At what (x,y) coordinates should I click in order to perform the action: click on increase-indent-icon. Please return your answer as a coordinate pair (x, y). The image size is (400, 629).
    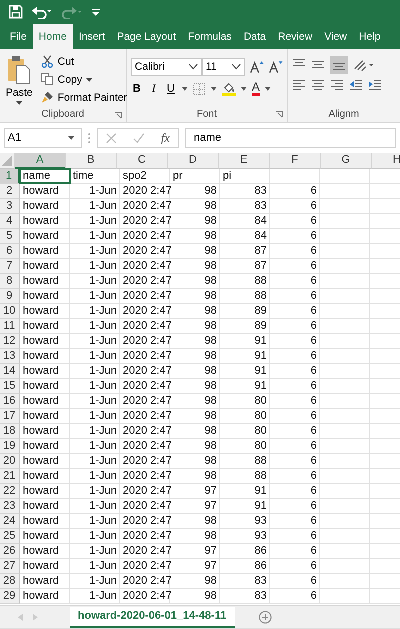
    Looking at the image, I should click on (375, 85).